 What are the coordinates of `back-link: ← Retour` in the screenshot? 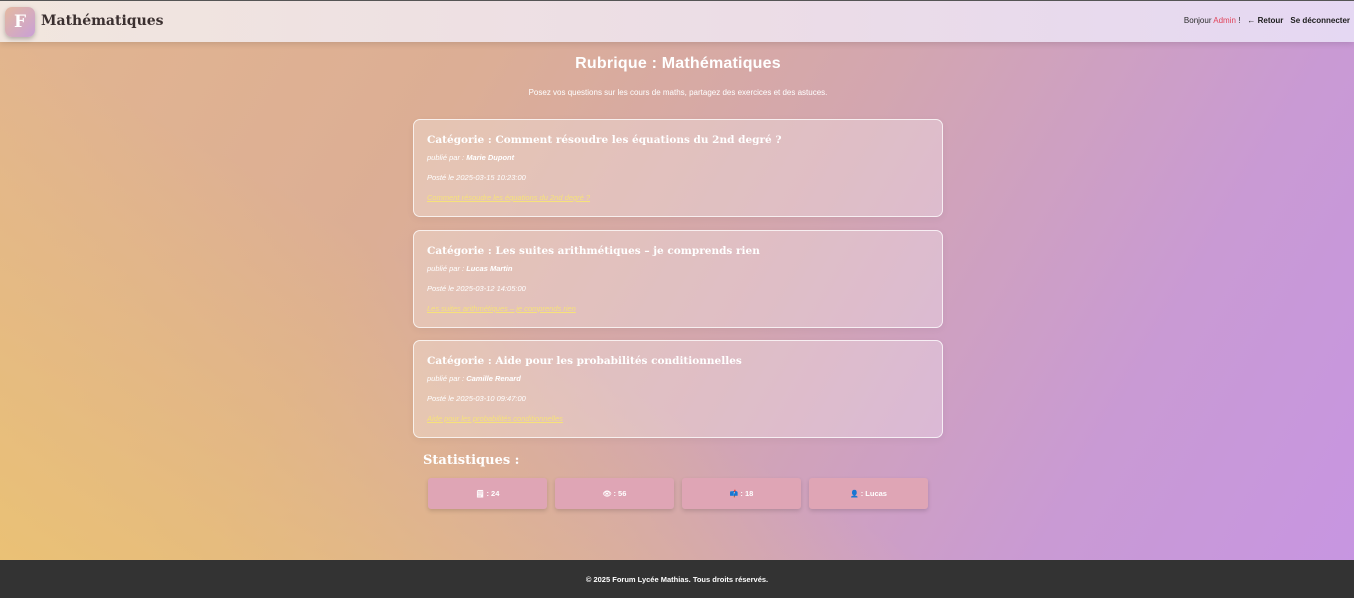 It's located at (1265, 20).